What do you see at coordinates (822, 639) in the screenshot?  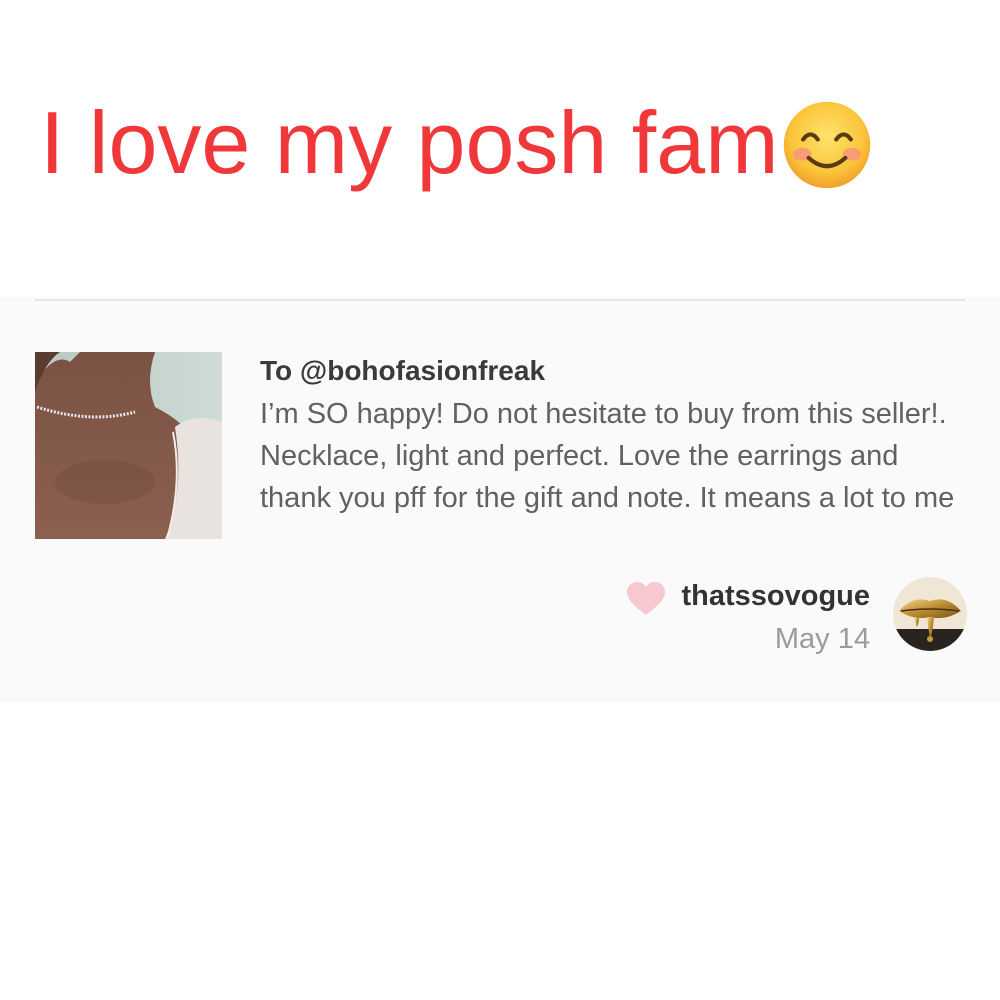 I see `review-date: May 14` at bounding box center [822, 639].